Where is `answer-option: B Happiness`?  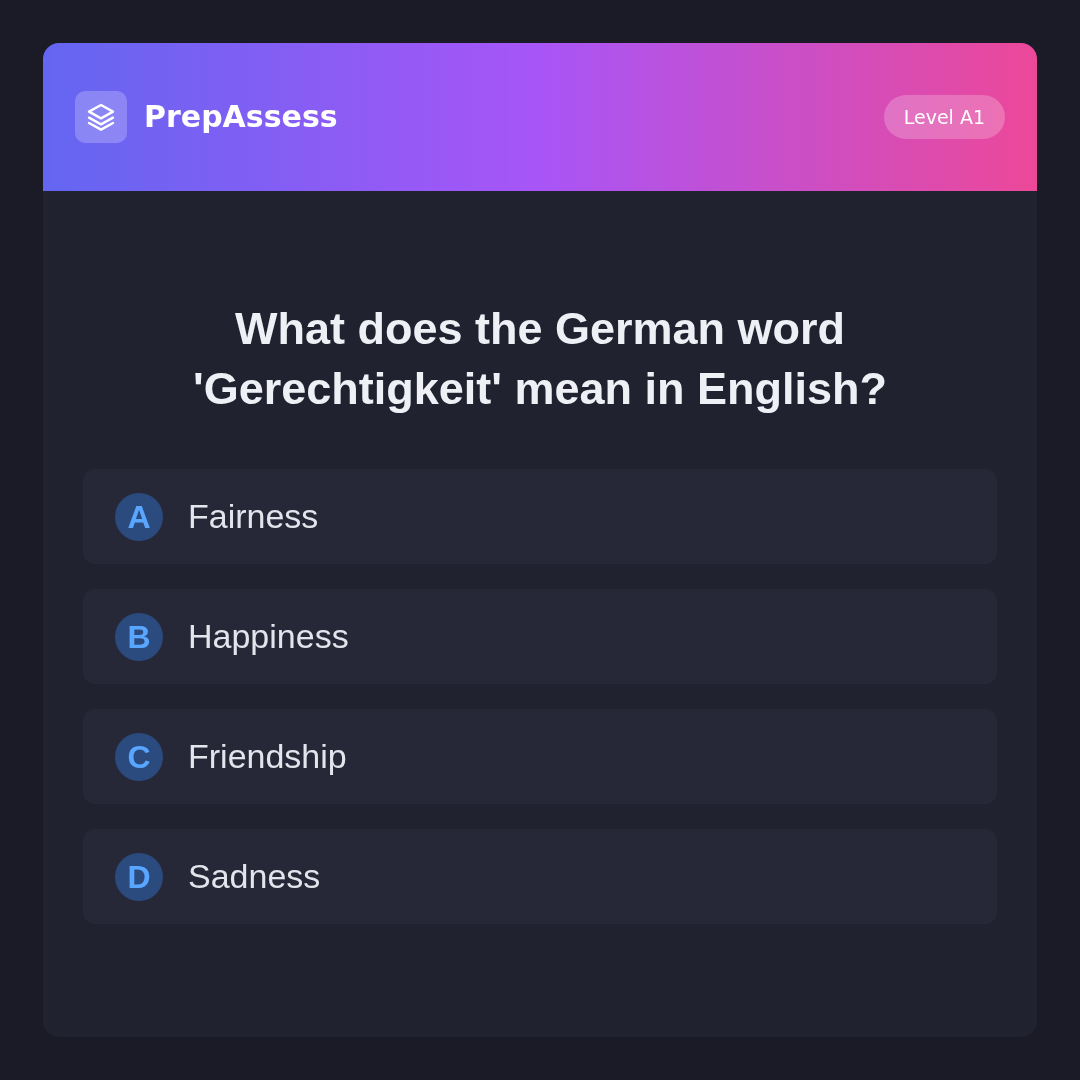 answer-option: B Happiness is located at coordinates (540, 636).